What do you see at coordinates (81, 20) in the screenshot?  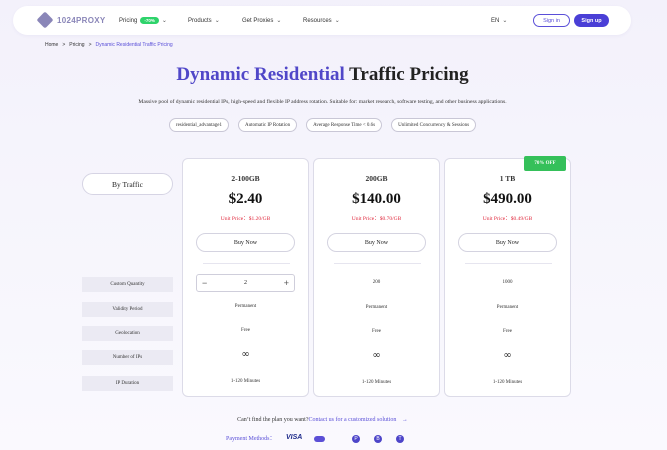 I see `logo-text: 1024PROXY` at bounding box center [81, 20].